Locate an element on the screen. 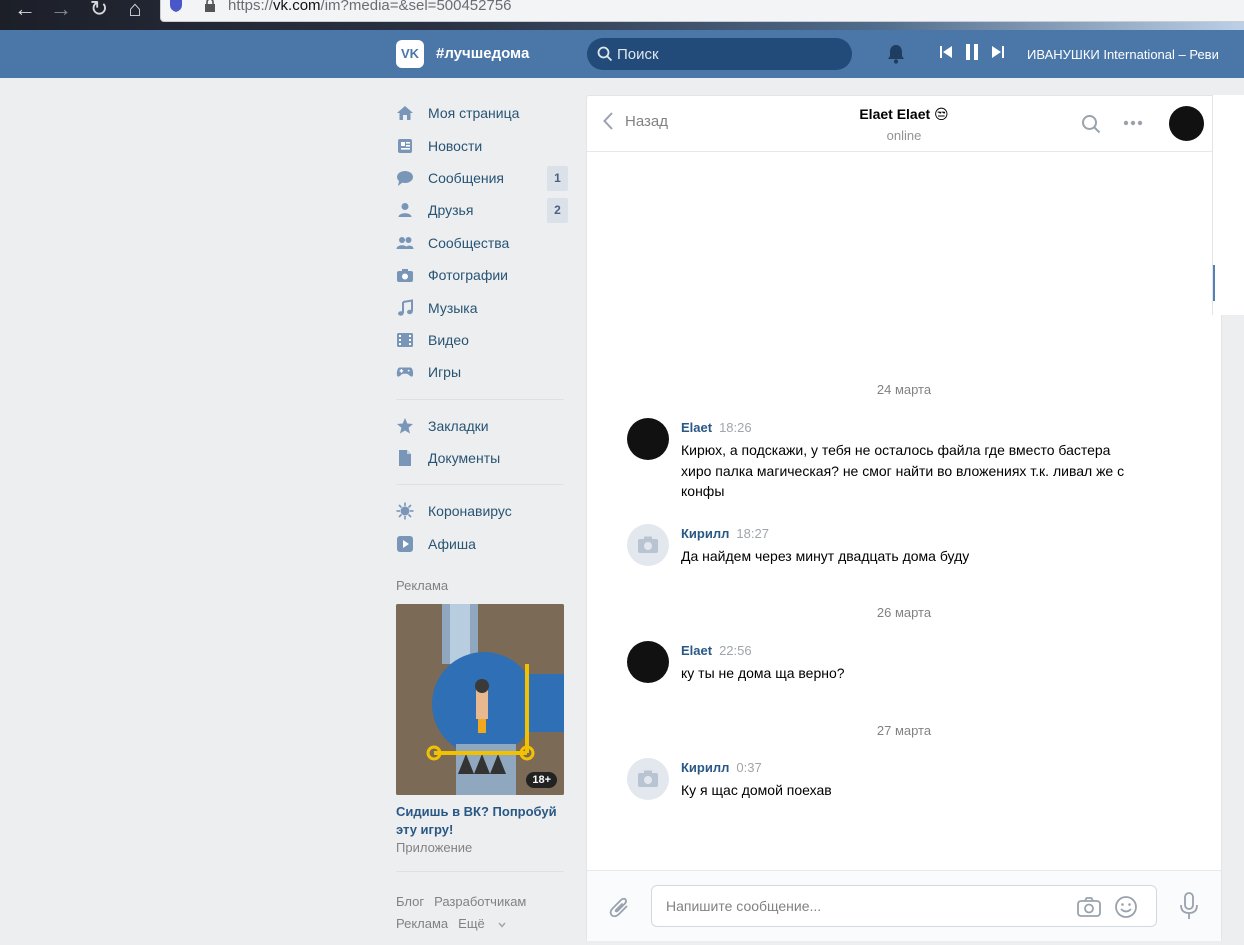 This screenshot has width=1244, height=945. footer-link-developers: Разработчикам is located at coordinates (480, 901).